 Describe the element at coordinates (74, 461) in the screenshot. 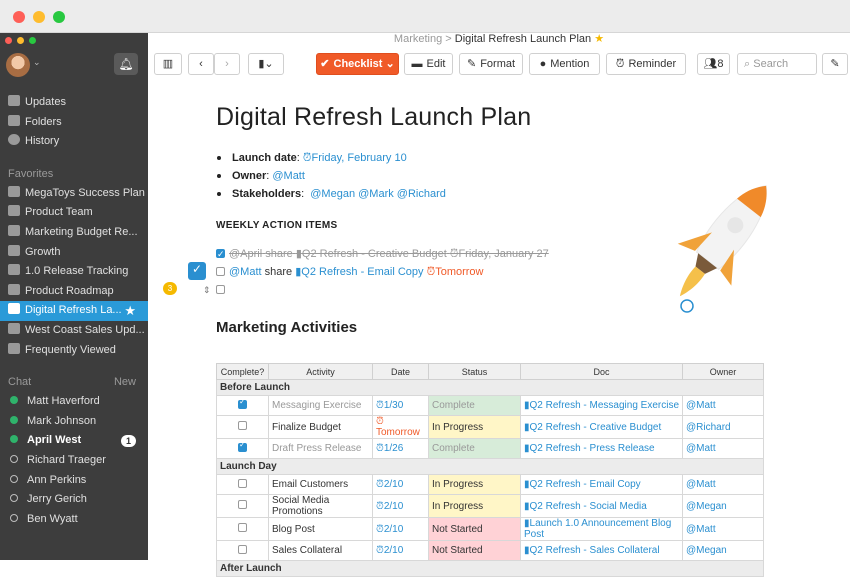

I see `chat-item: Richard Traeger` at that location.